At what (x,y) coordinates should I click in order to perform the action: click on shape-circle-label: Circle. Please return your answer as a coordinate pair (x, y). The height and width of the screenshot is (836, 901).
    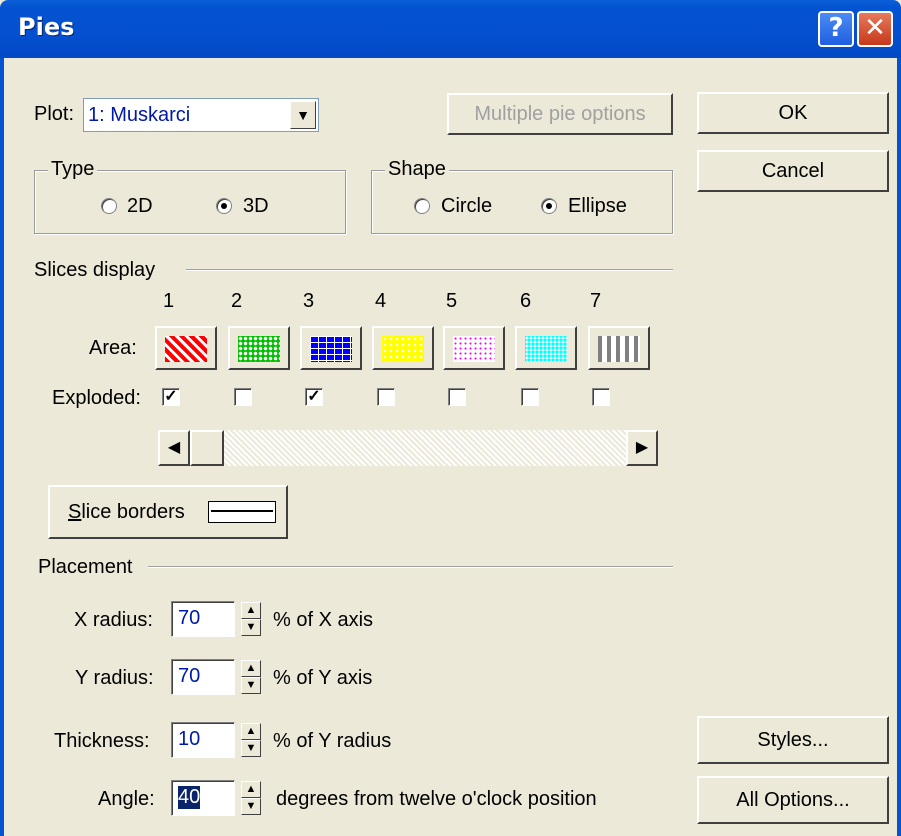
    Looking at the image, I should click on (467, 206).